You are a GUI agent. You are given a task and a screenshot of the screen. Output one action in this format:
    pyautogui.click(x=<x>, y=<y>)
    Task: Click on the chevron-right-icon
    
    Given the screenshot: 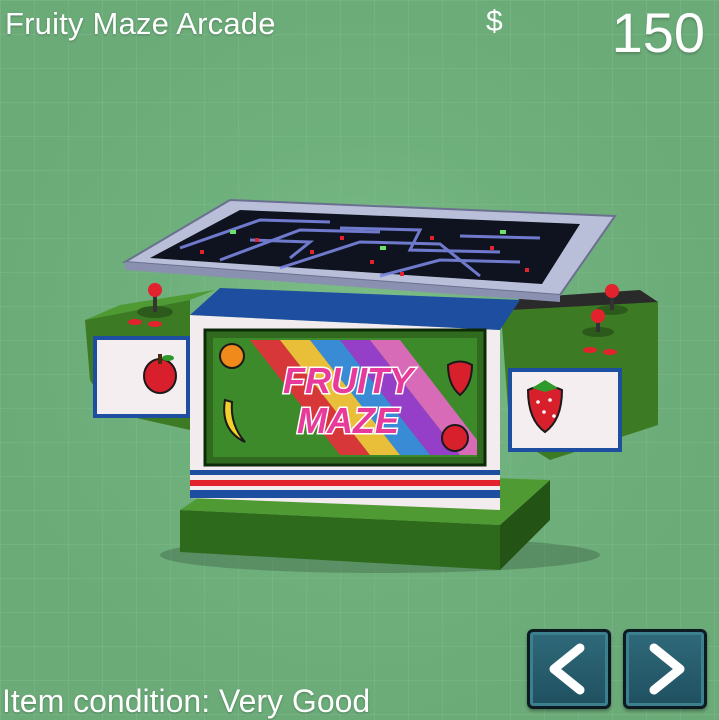 What is the action you would take?
    pyautogui.click(x=667, y=669)
    